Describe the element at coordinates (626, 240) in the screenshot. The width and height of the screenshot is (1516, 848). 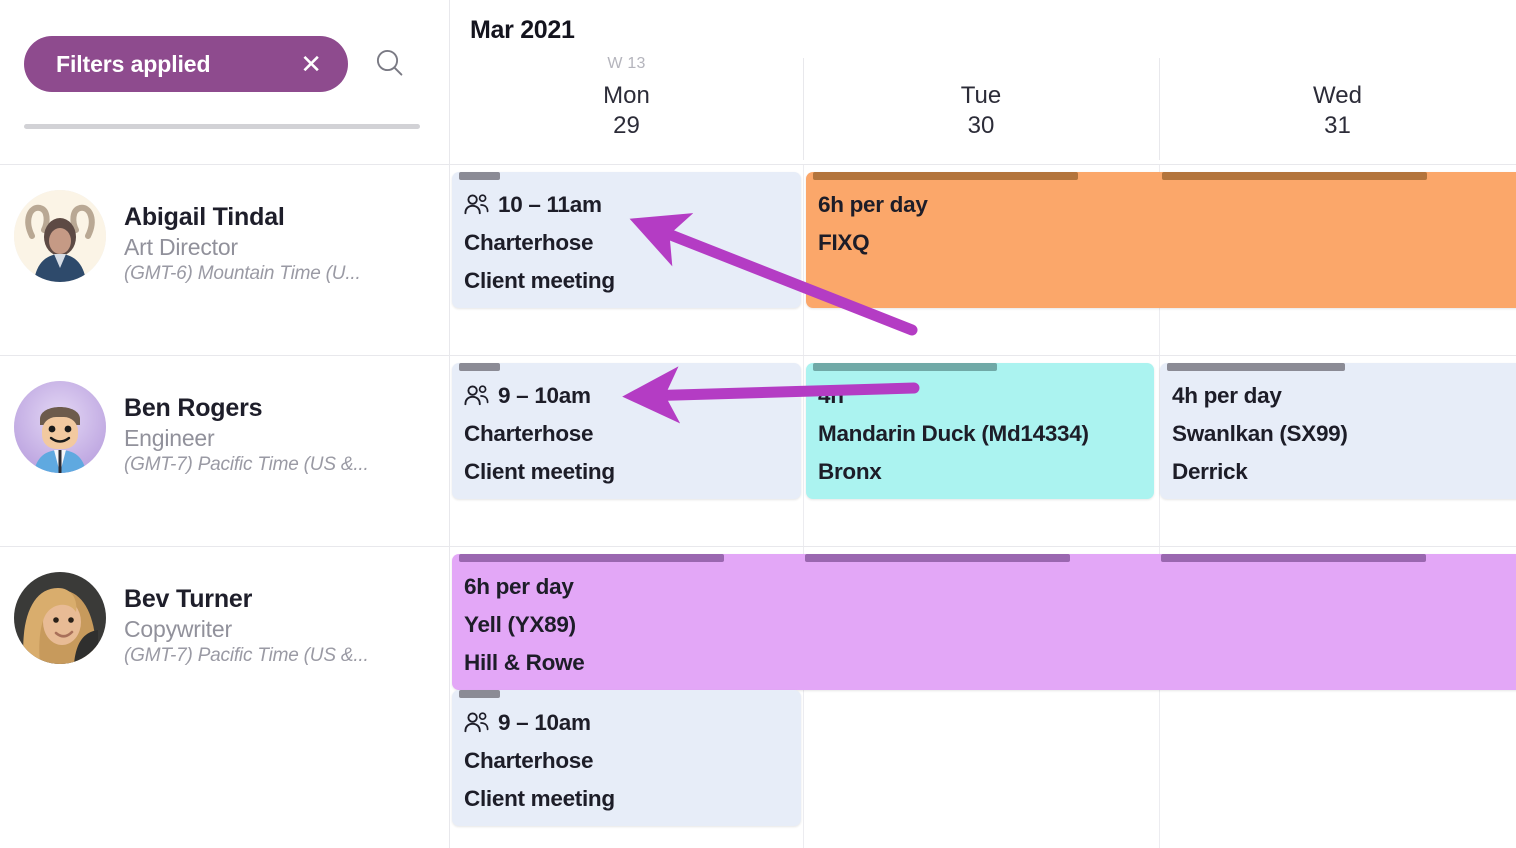
I see `event-card: 10 – 11am Charterhose Client meeting` at that location.